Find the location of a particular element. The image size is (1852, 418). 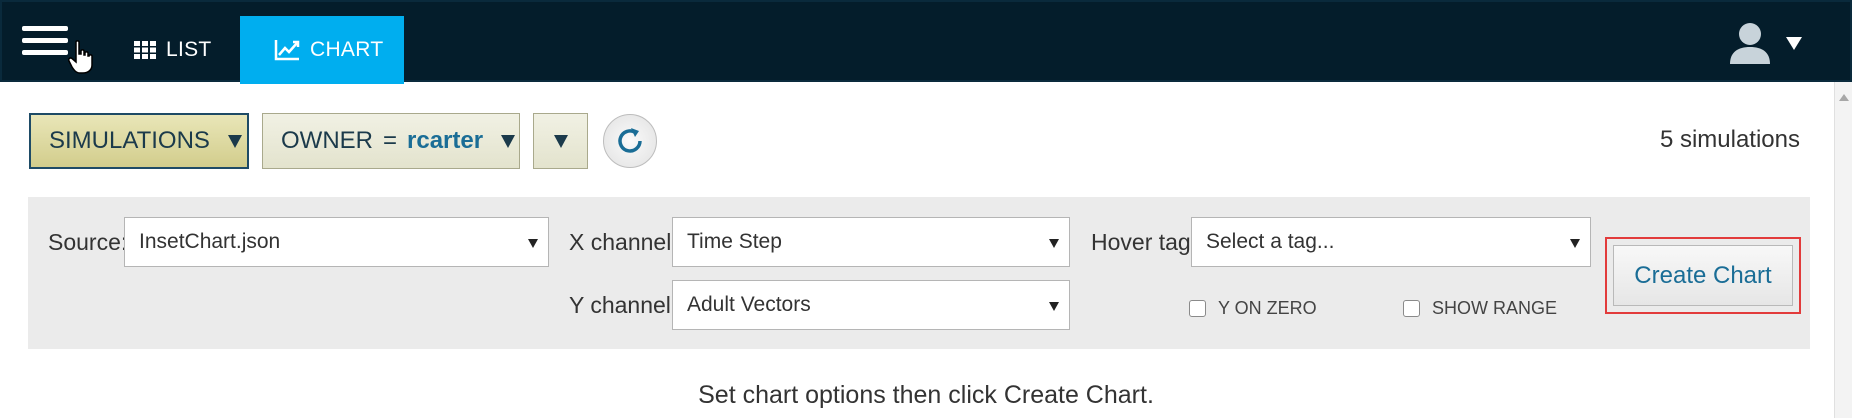

refresh-button is located at coordinates (630, 141).